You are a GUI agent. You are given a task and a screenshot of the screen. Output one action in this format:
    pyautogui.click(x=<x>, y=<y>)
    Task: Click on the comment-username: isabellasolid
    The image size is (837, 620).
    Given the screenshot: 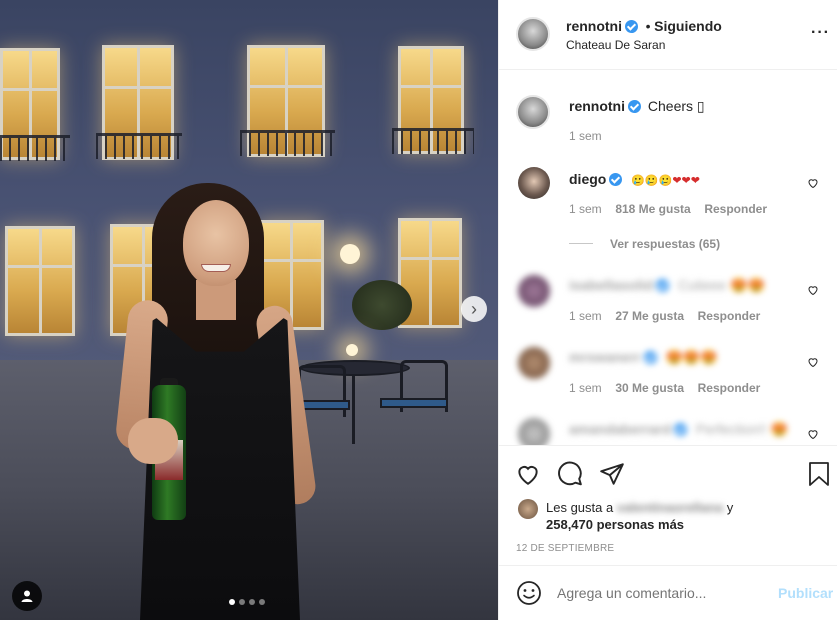 What is the action you would take?
    pyautogui.click(x=611, y=285)
    